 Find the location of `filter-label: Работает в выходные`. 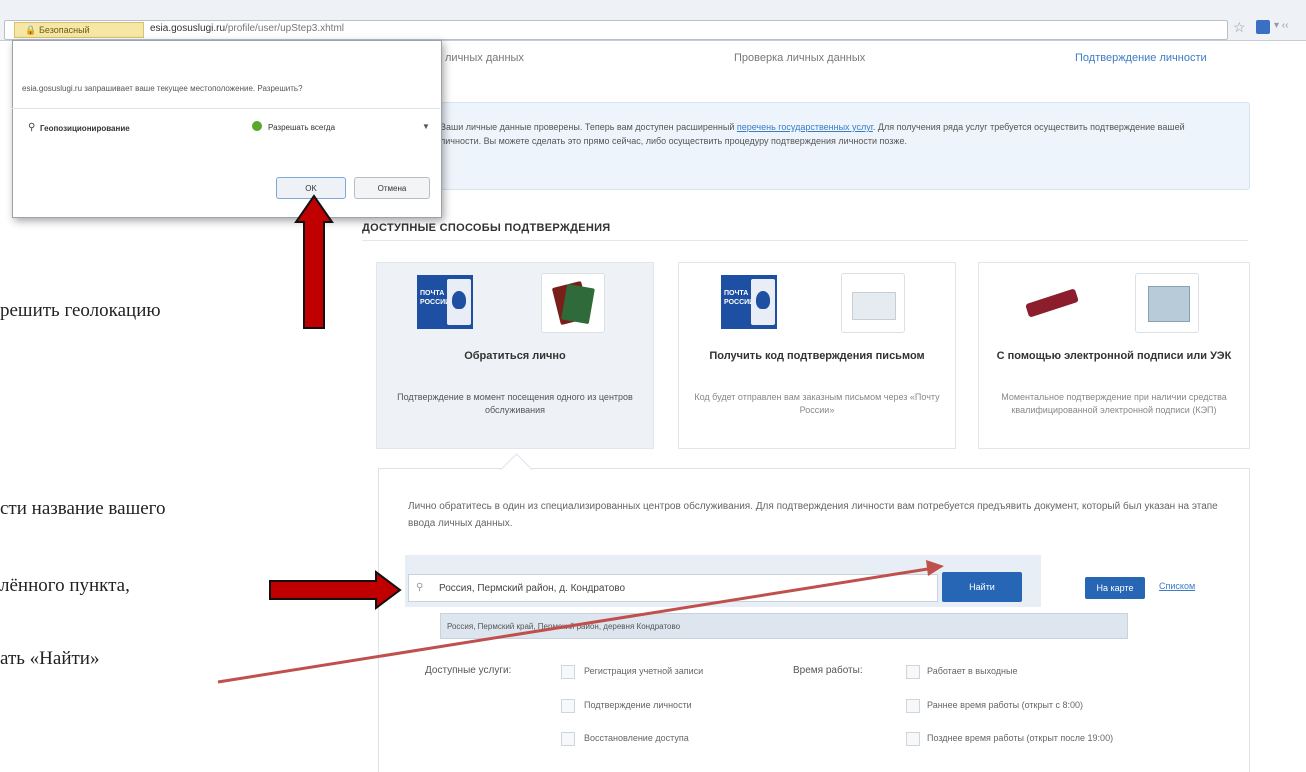

filter-label: Работает в выходные is located at coordinates (972, 671).